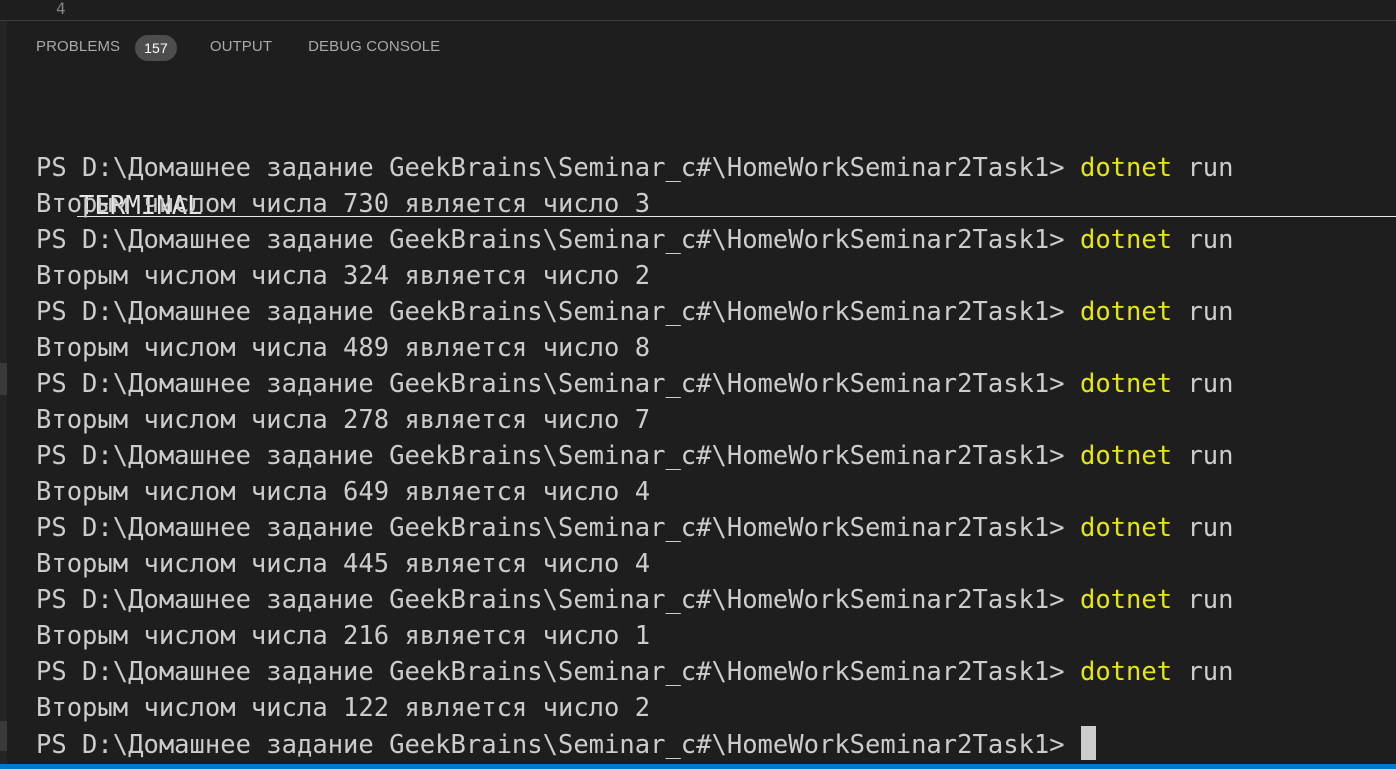 The height and width of the screenshot is (769, 1396). I want to click on terminal-output-line: Вторым числом числа 649 является число 4, so click(343, 492).